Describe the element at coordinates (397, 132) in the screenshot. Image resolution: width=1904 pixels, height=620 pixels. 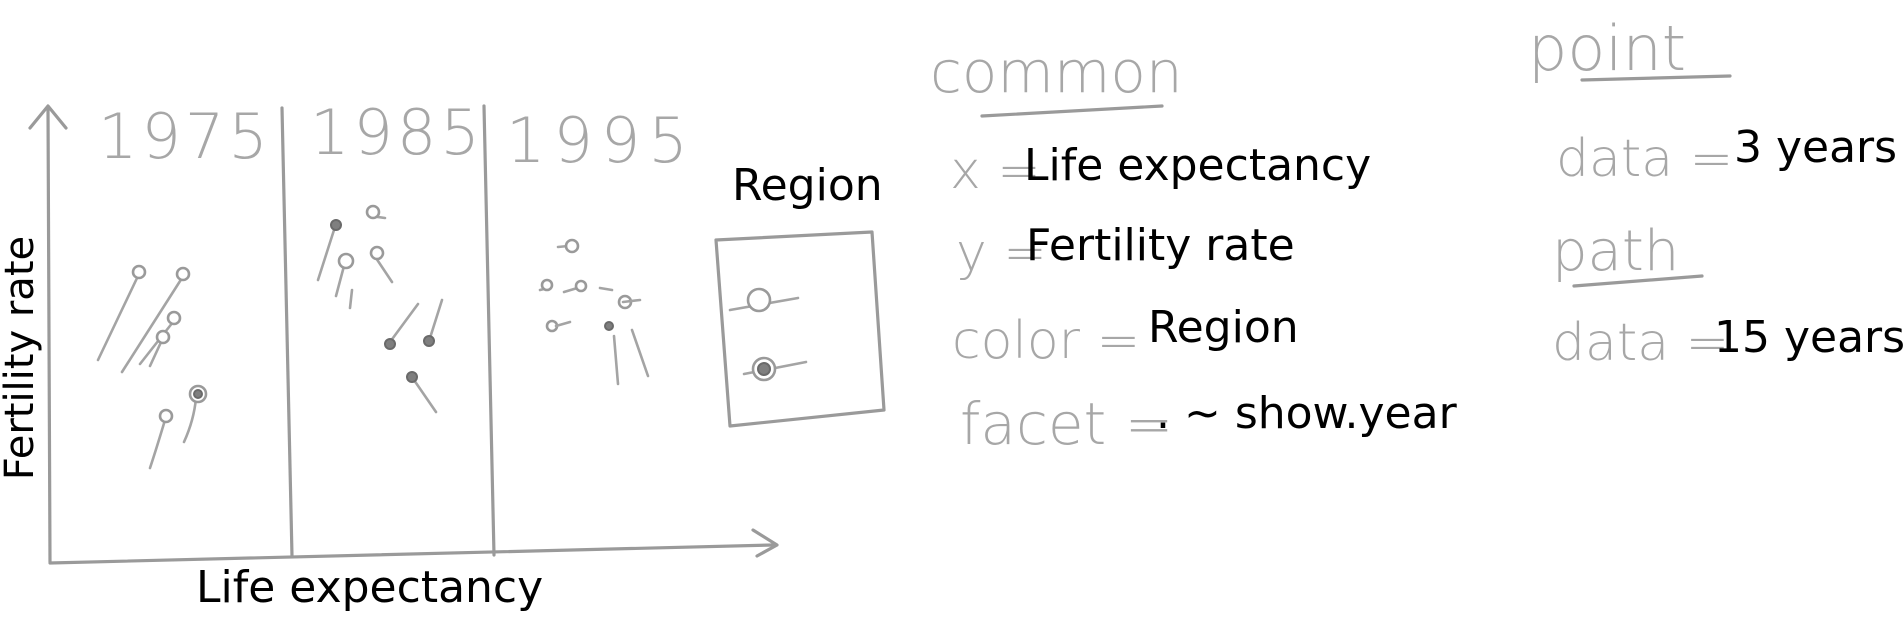
I see `facet-label-1985: 1985` at that location.